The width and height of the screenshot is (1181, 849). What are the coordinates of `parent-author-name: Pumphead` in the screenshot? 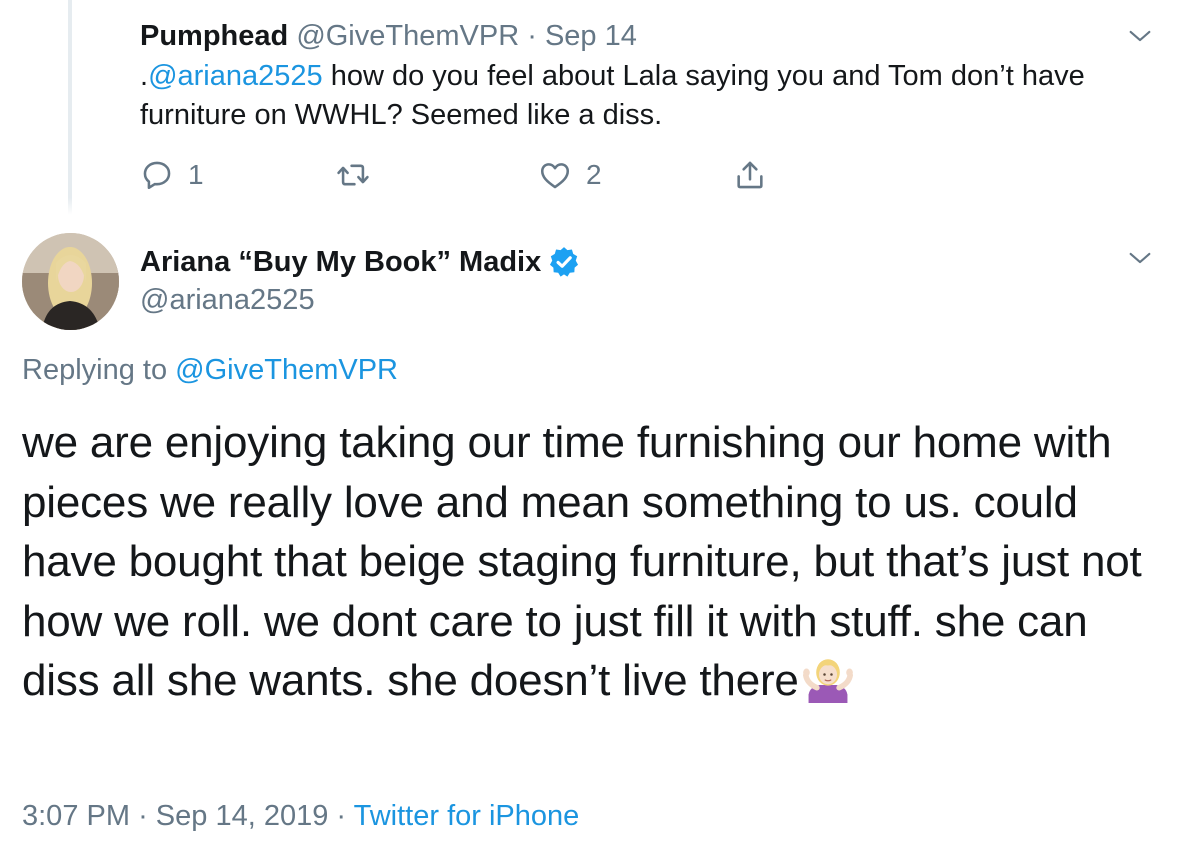 It's located at (214, 36).